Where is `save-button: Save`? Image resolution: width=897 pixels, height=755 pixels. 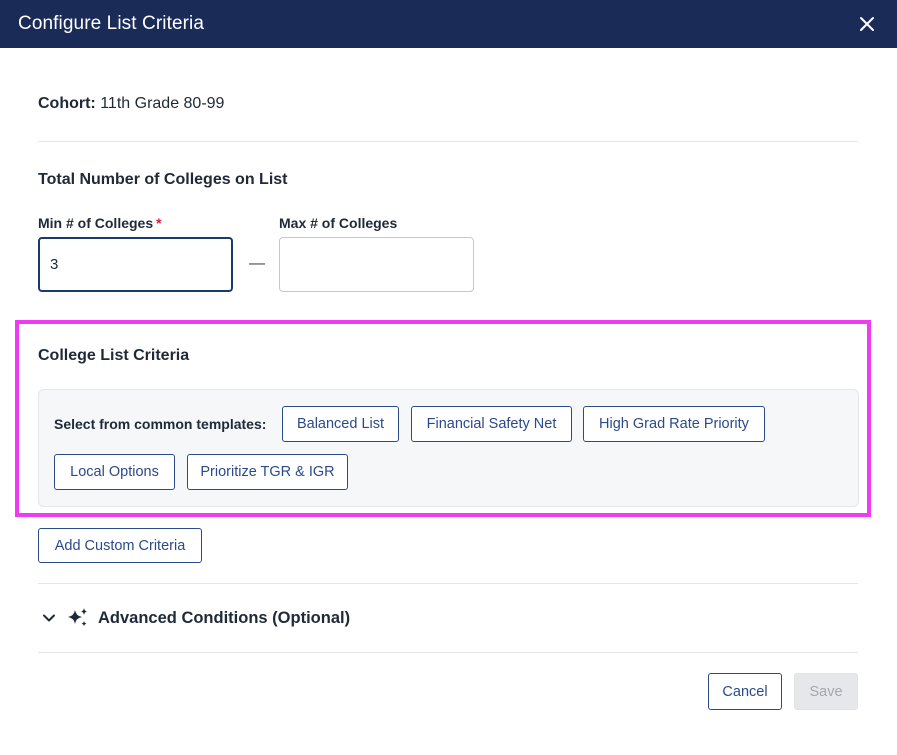 save-button: Save is located at coordinates (826, 691).